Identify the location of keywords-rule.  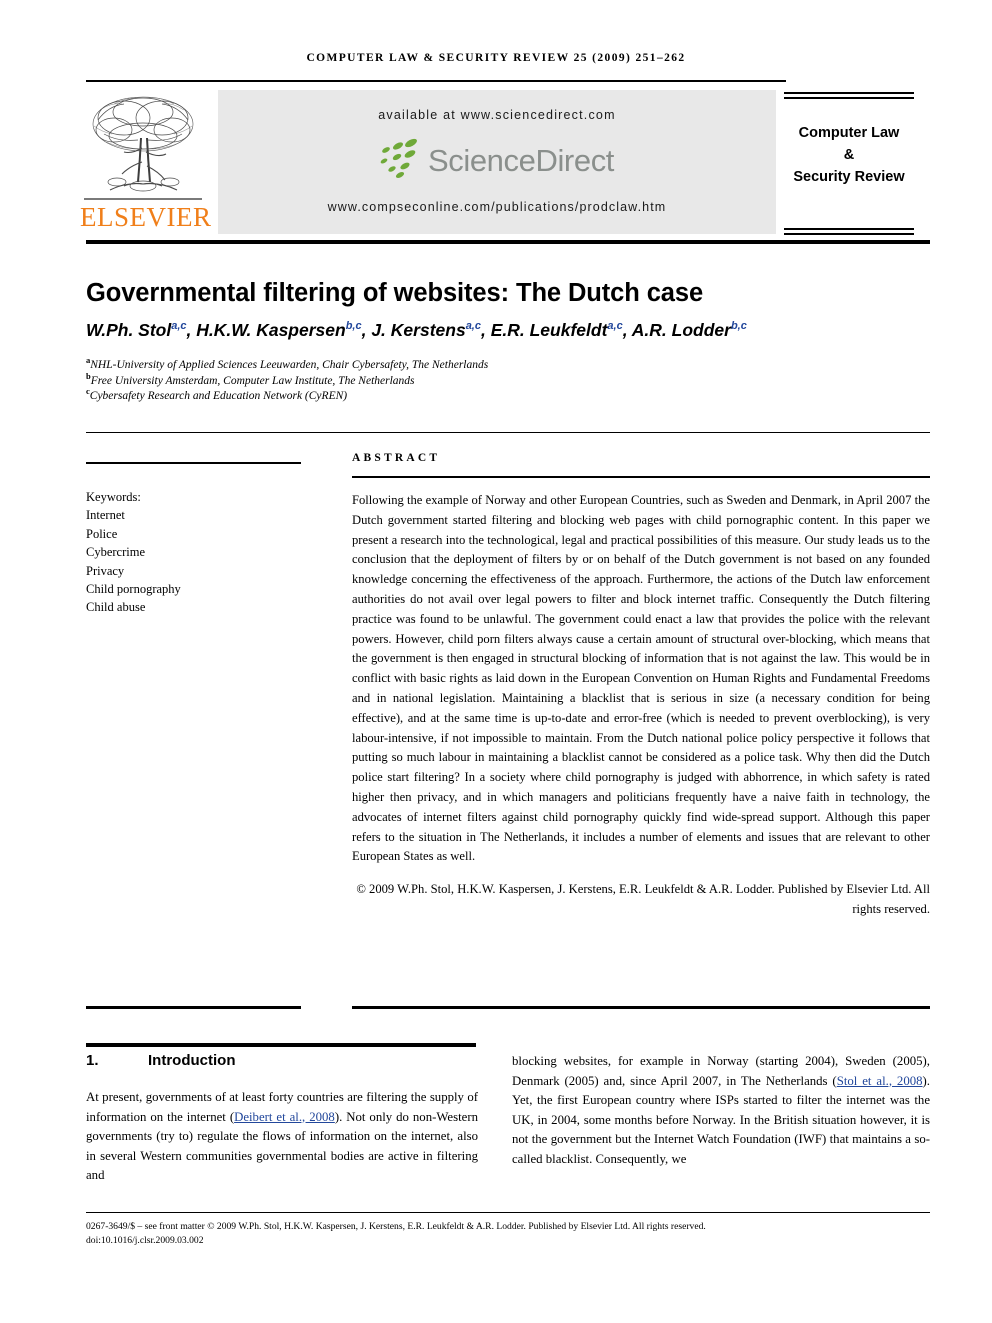
(193, 463).